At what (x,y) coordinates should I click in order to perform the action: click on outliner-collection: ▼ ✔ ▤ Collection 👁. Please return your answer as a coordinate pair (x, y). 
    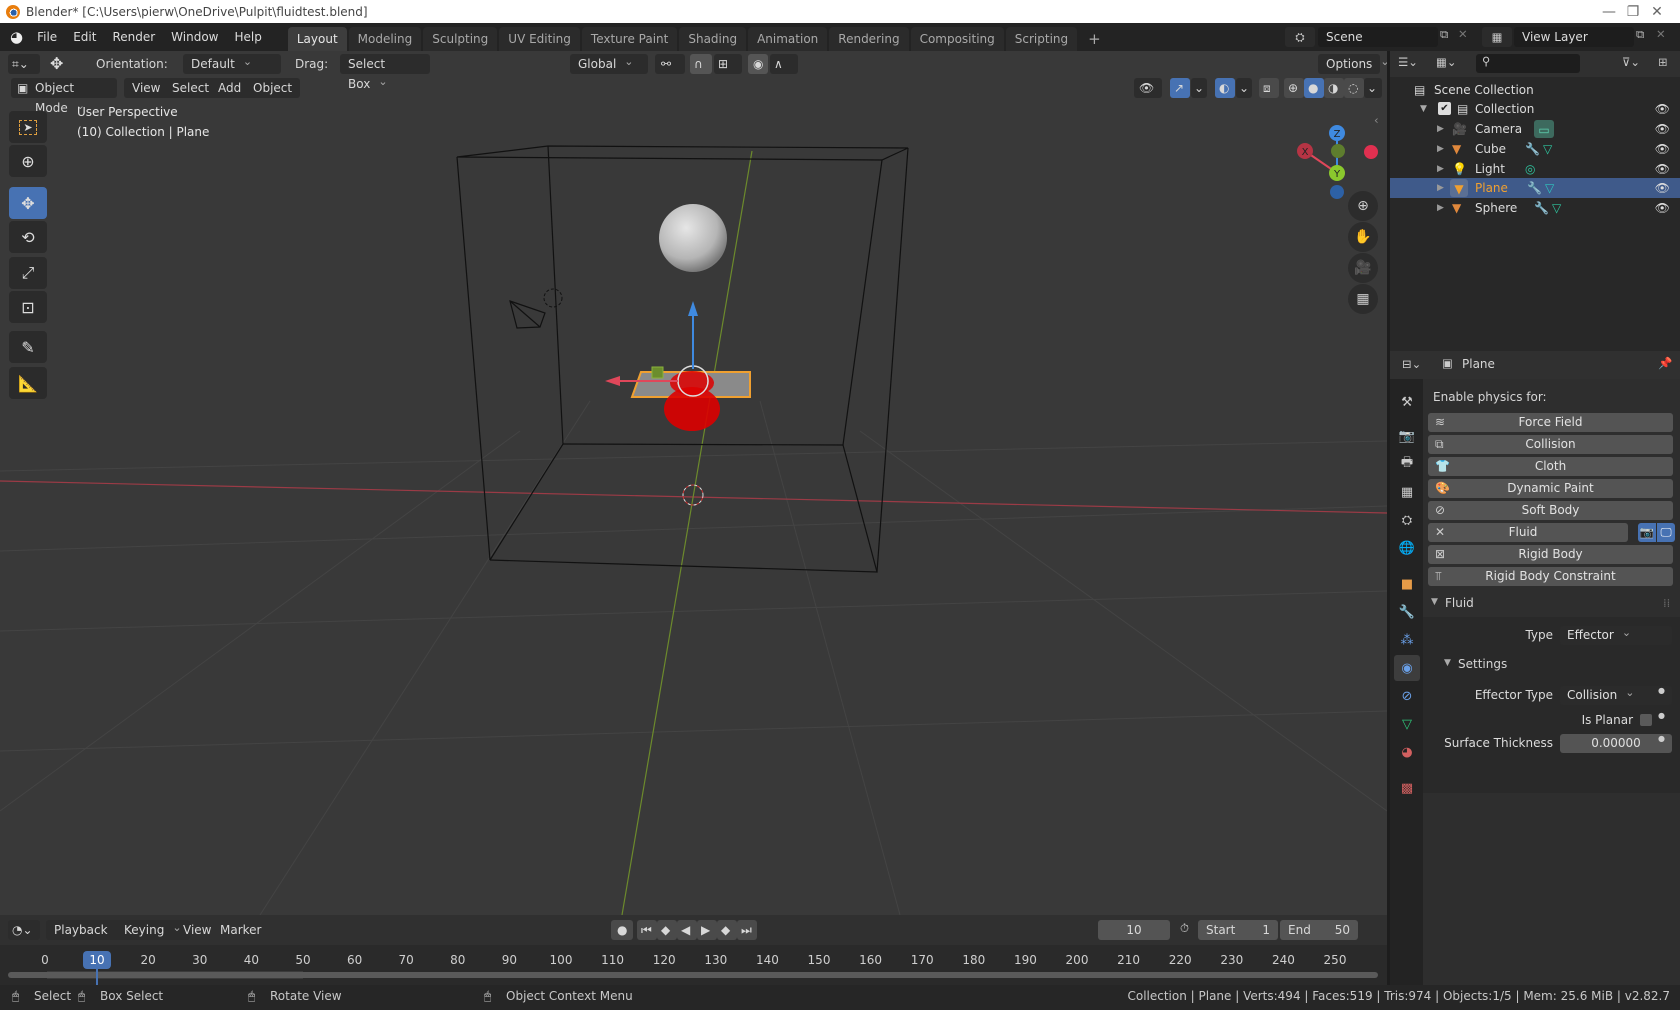
    Looking at the image, I should click on (1535, 109).